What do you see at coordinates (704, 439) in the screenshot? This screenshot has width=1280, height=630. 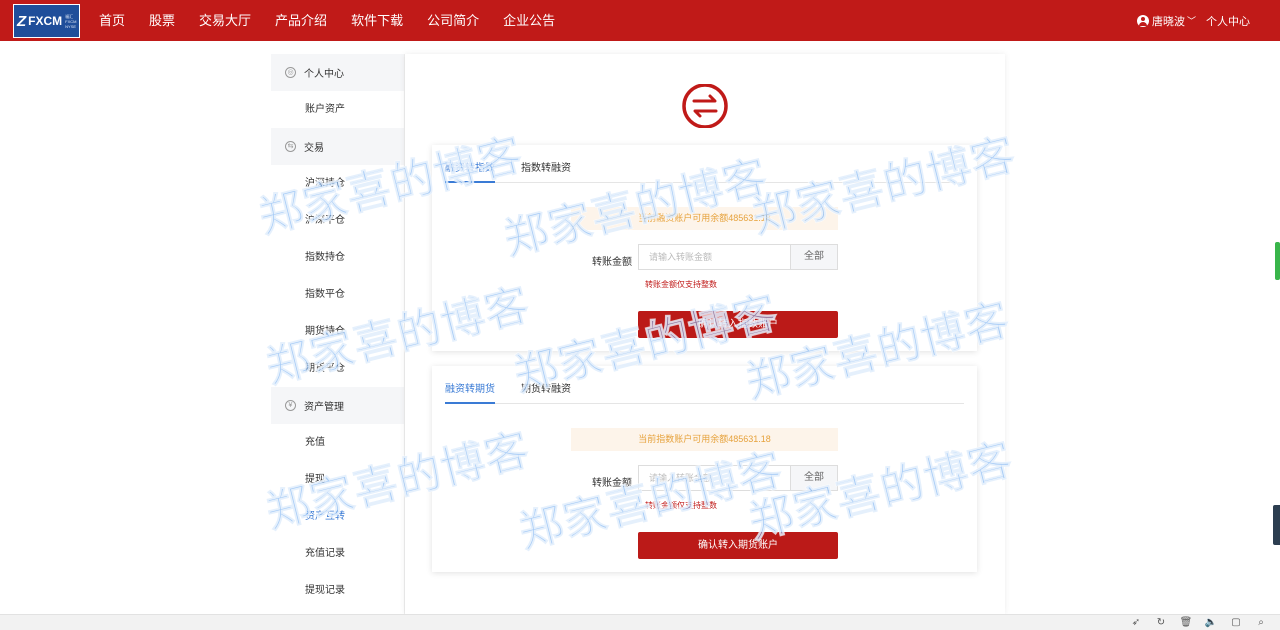 I see `balance-notice: 当前指数账户可用余额485631.18` at bounding box center [704, 439].